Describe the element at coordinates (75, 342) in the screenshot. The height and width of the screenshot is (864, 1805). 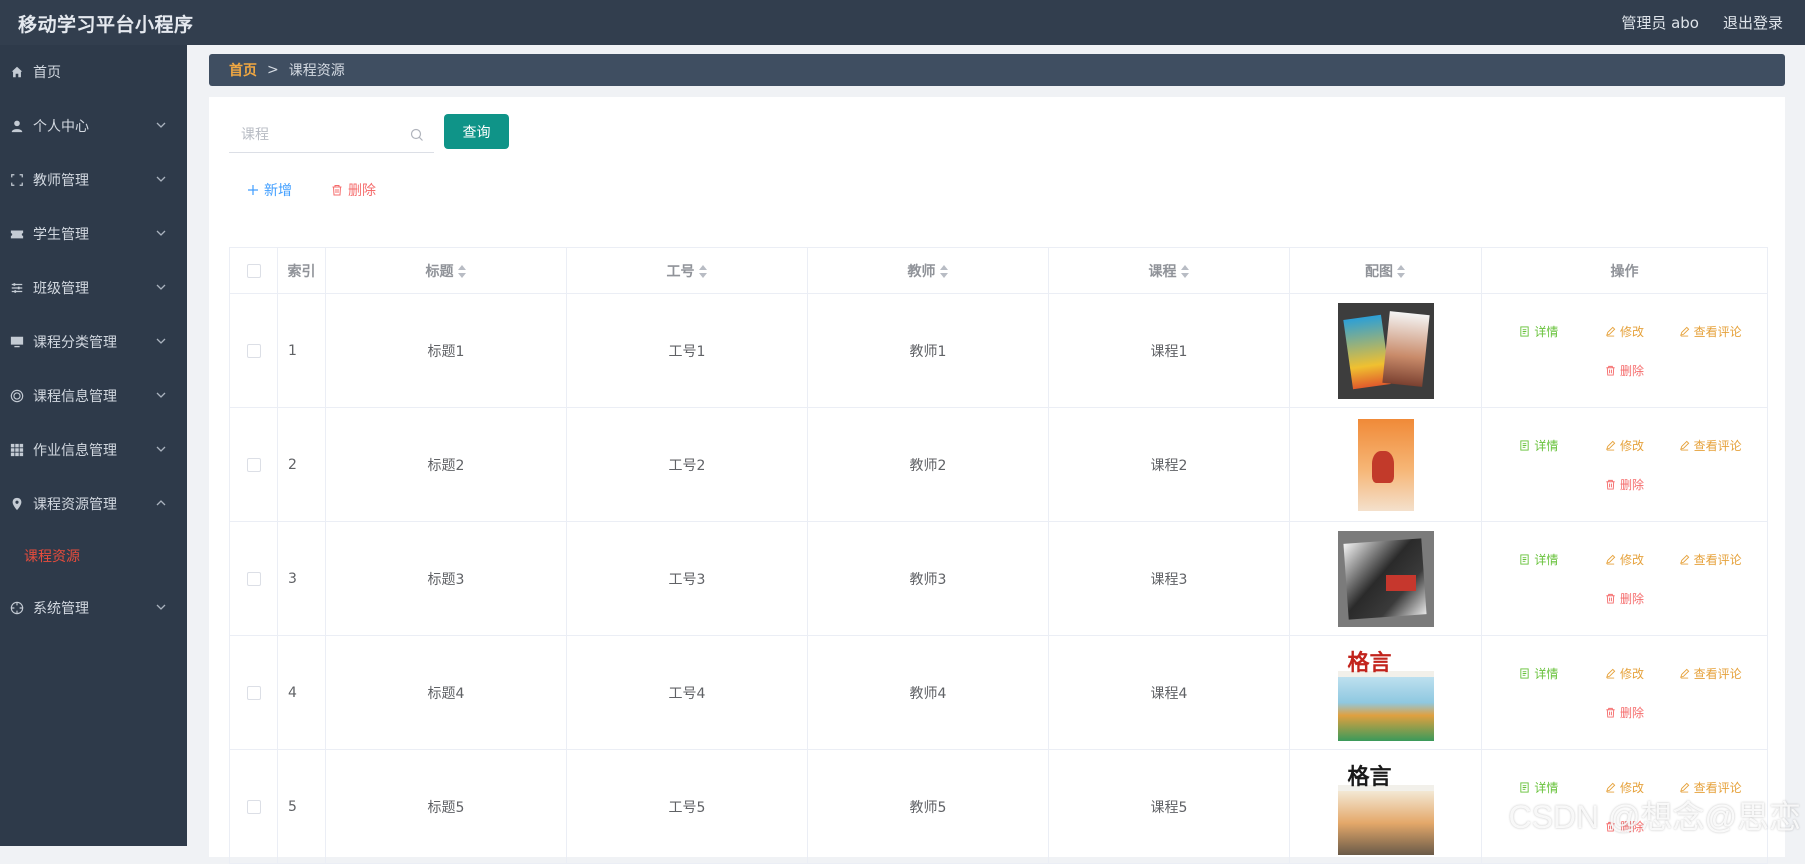
I see `sidebar-item-label: 课程分类管理` at that location.